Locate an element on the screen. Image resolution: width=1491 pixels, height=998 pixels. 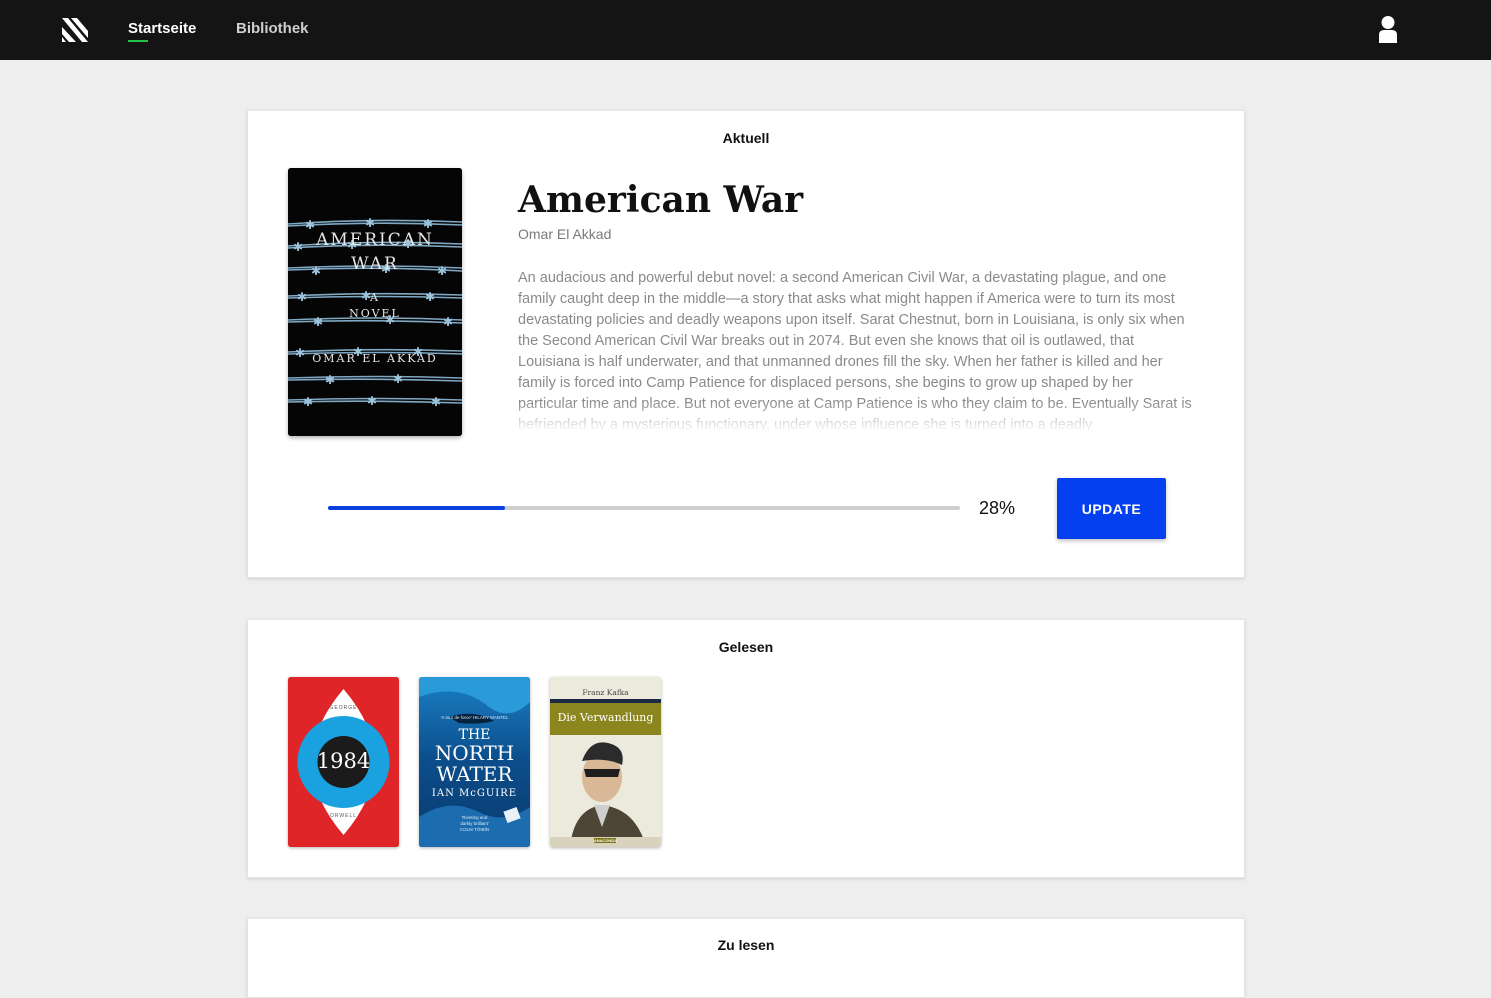
section-title-current: Aktuell is located at coordinates (746, 138).